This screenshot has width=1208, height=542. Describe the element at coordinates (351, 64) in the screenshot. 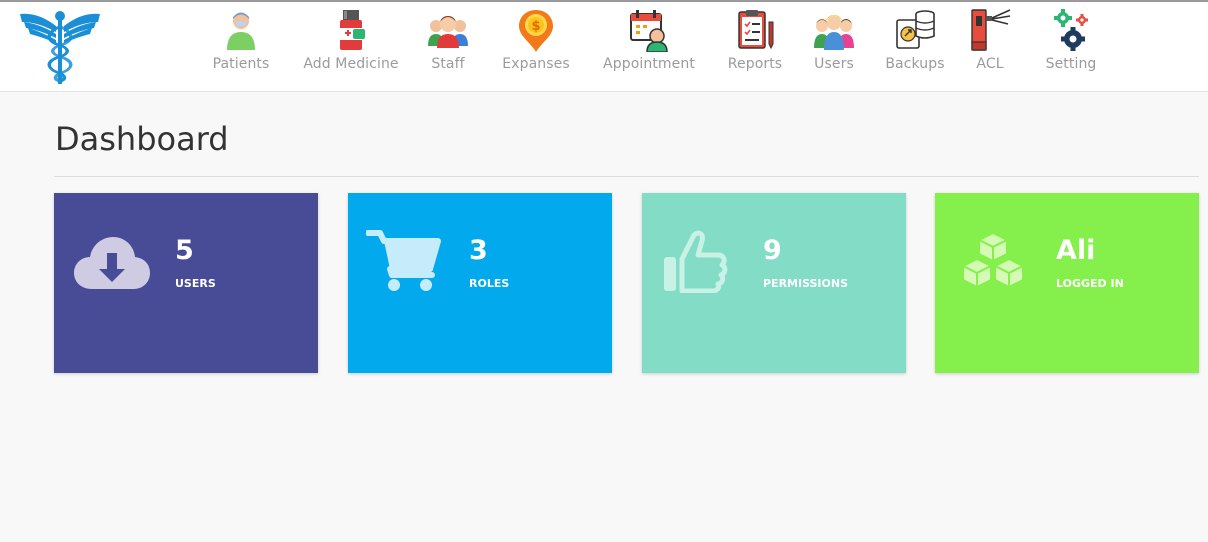

I see `nav-label: Add Medicine` at that location.